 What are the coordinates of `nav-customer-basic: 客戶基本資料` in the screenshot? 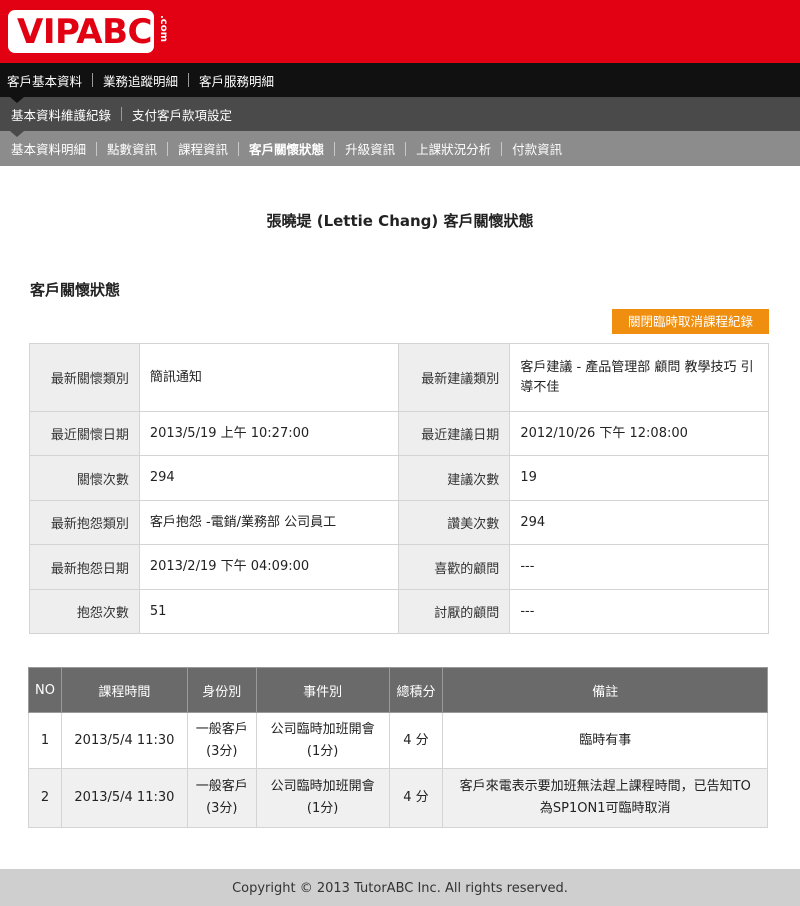 It's located at (44, 80).